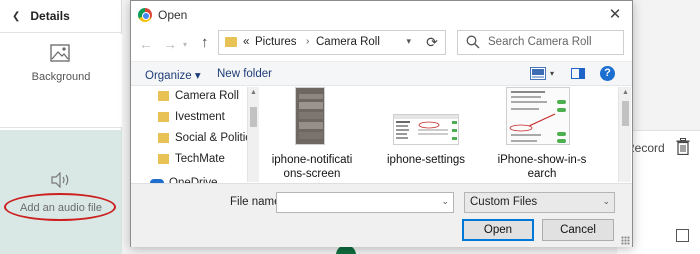 This screenshot has height=254, width=700. Describe the element at coordinates (432, 42) in the screenshot. I see `refresh-button: ⟳` at that location.